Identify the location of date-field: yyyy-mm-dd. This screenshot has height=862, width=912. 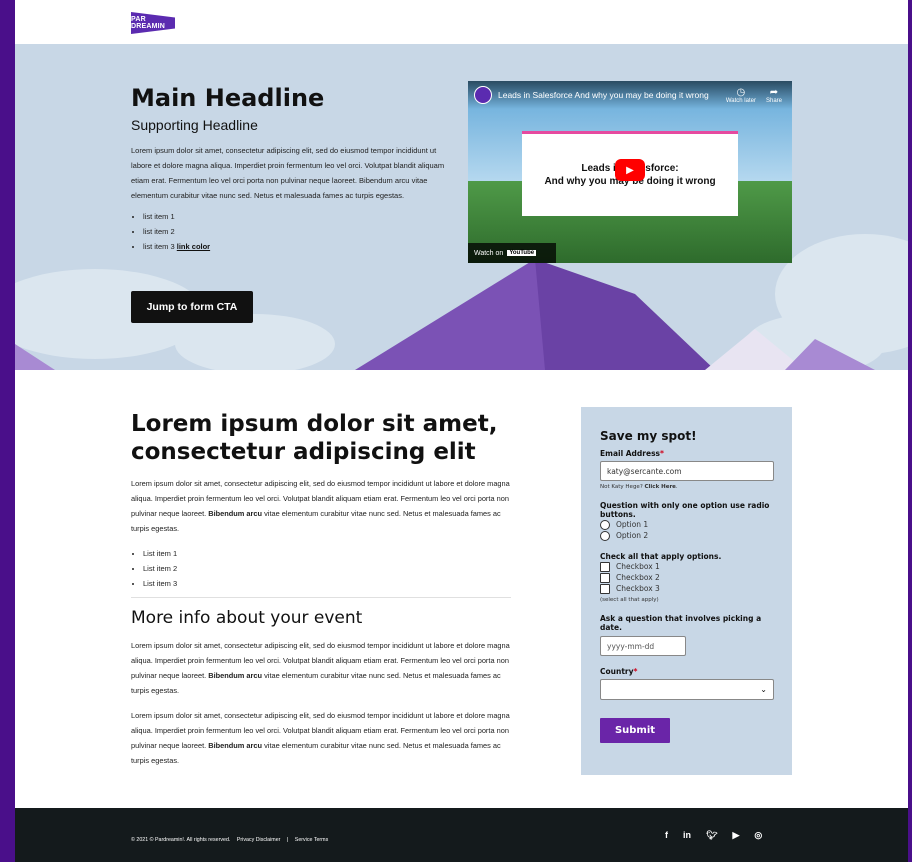
(643, 646).